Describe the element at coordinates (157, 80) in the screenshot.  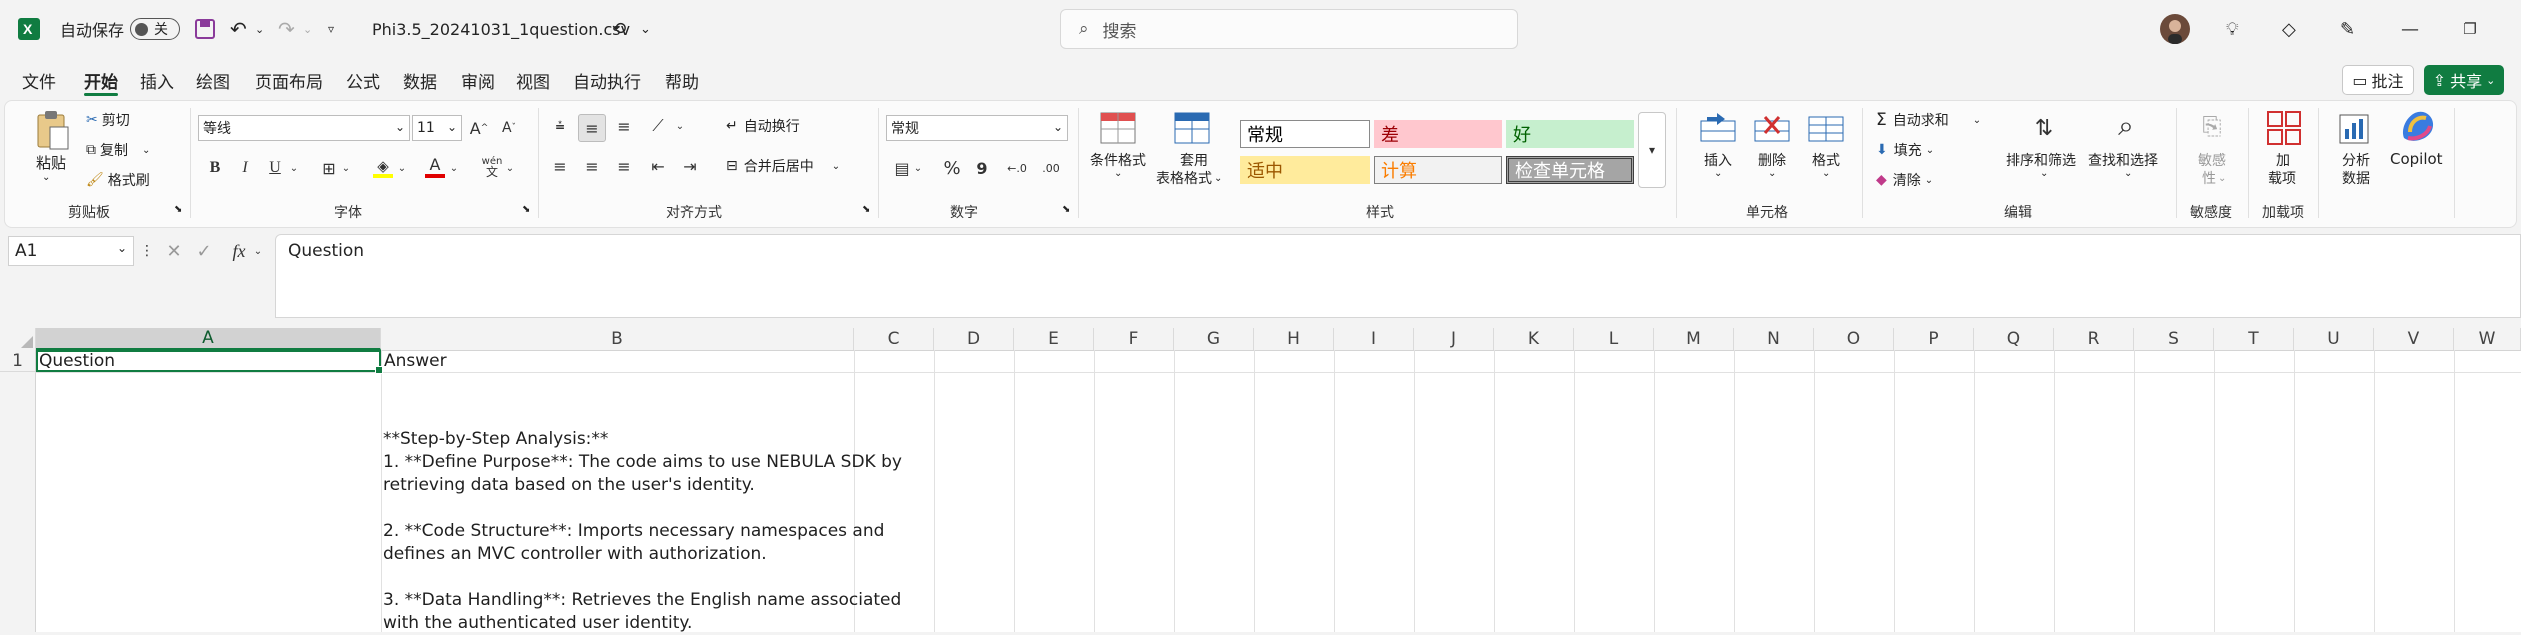
I see `tab-insert: 插入` at that location.